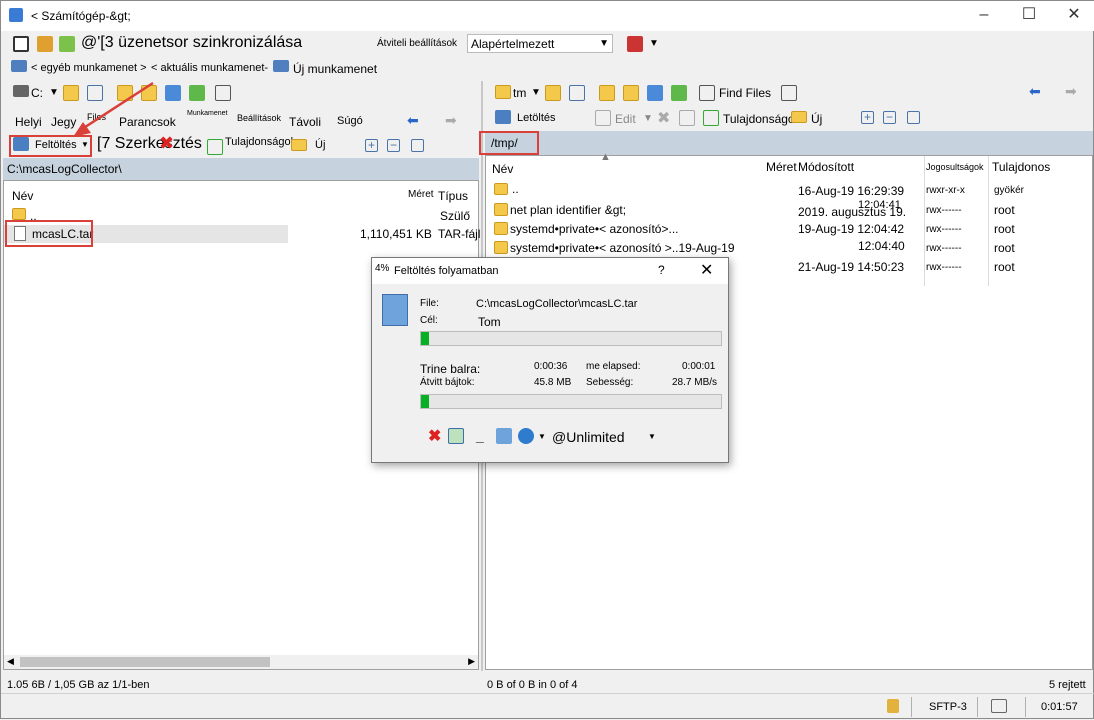 The height and width of the screenshot is (720, 1094). Describe the element at coordinates (453, 196) in the screenshot. I see `column-type: Típus` at that location.